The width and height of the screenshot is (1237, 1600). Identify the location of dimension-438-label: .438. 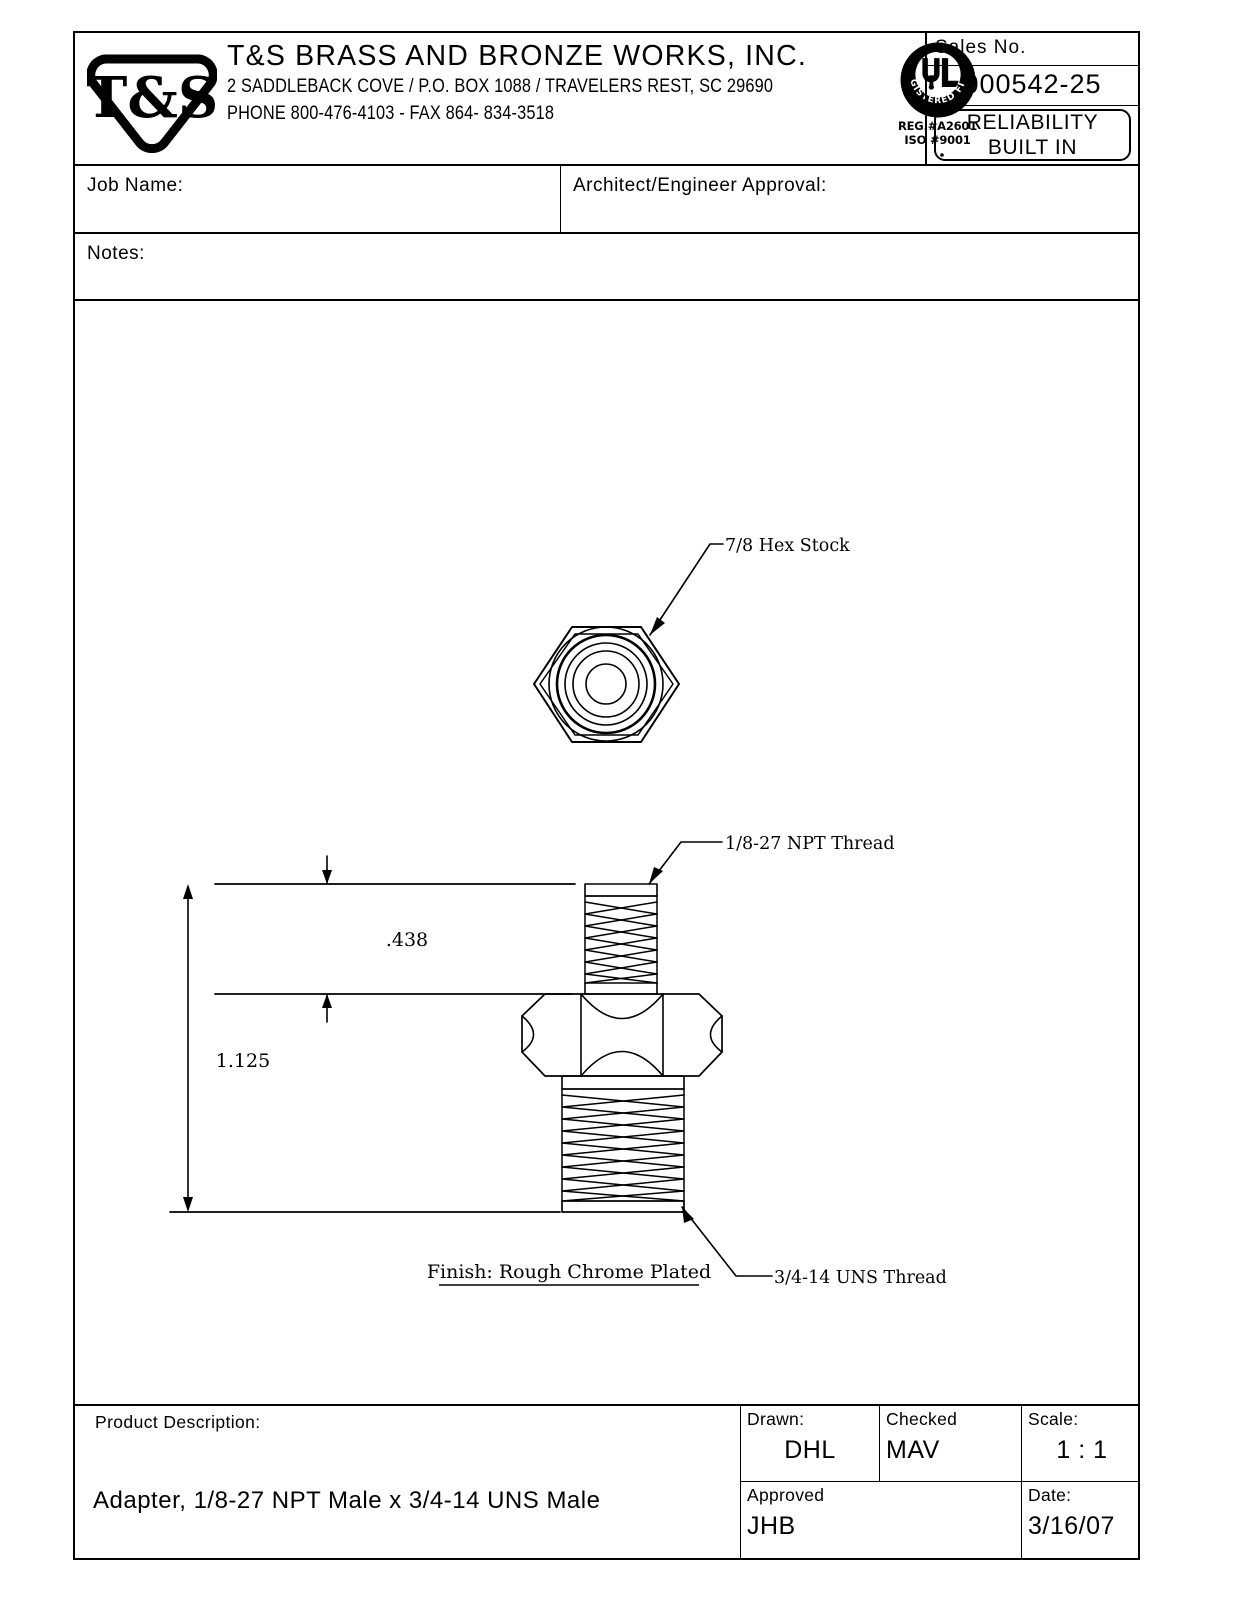
(407, 940).